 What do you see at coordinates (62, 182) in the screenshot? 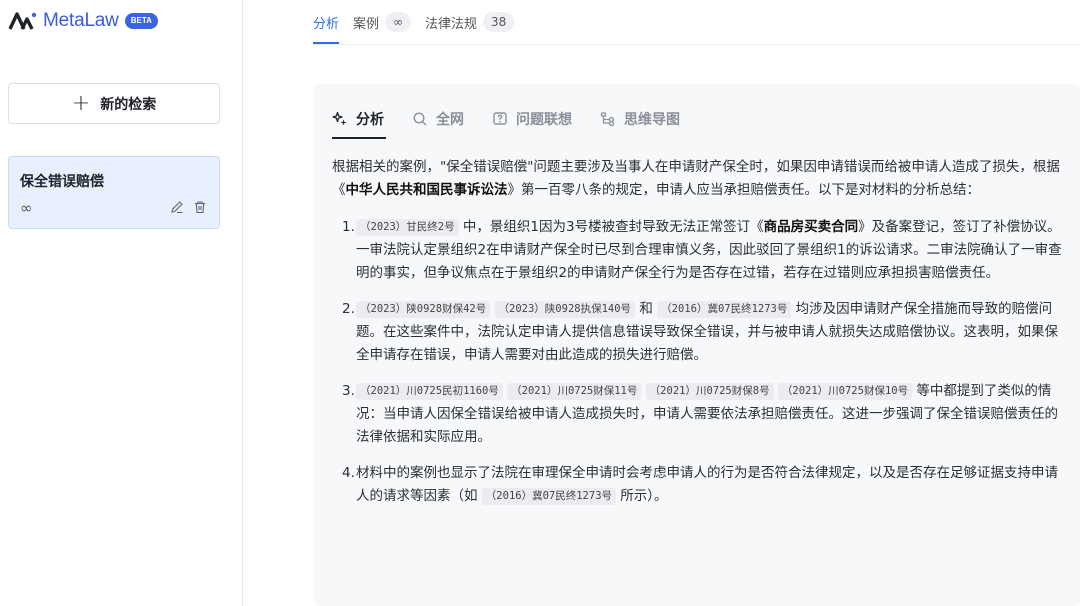
I see `history-item-title: 保全错误赔偿` at bounding box center [62, 182].